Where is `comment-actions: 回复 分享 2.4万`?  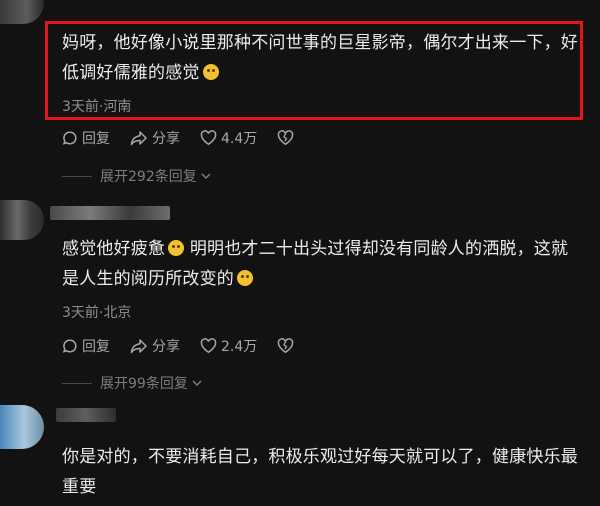 comment-actions: 回复 分享 2.4万 is located at coordinates (190, 346).